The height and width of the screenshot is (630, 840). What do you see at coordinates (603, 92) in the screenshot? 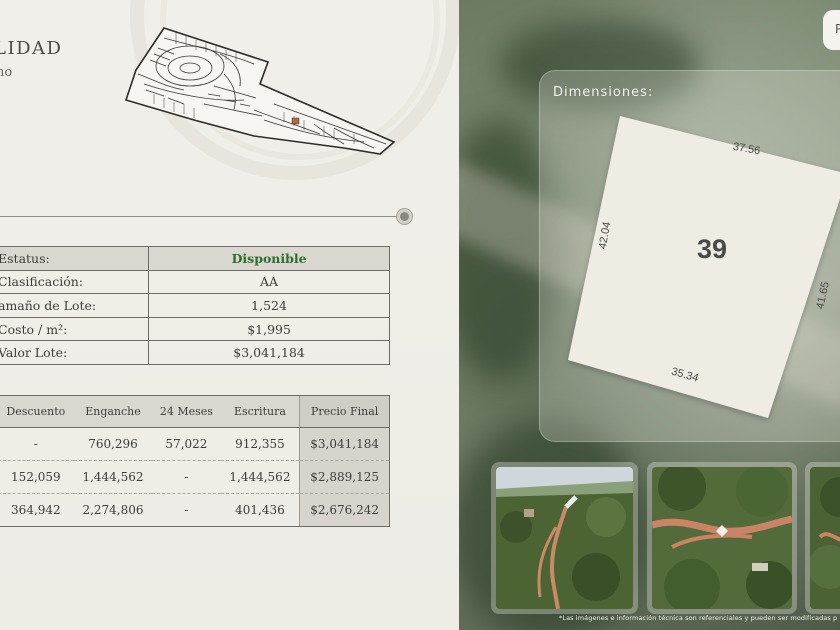
I see `dimensions-title: Dimensiones:` at bounding box center [603, 92].